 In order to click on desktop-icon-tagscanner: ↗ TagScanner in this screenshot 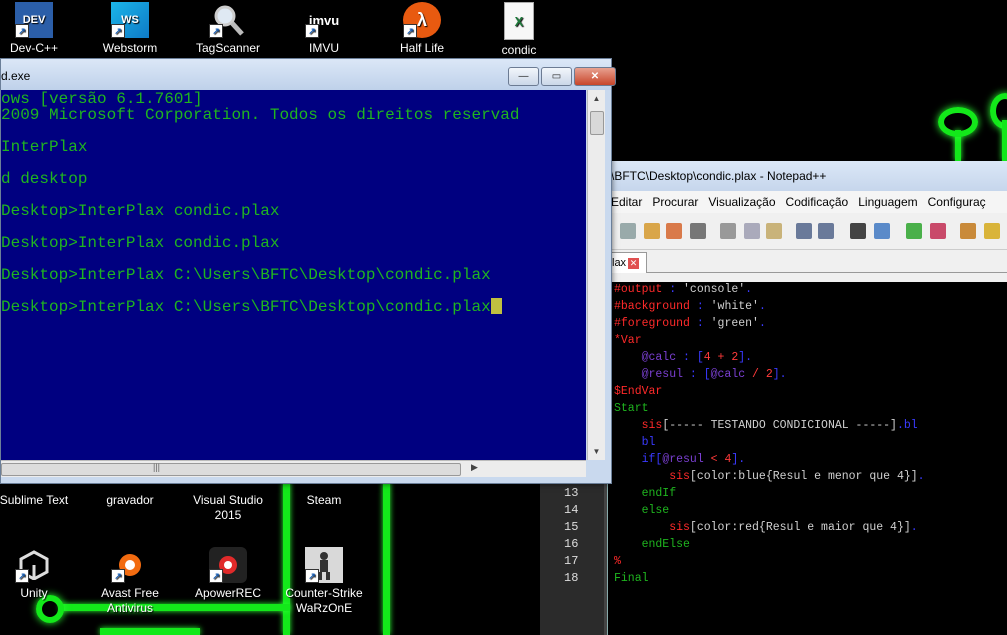, I will do `click(228, 29)`.